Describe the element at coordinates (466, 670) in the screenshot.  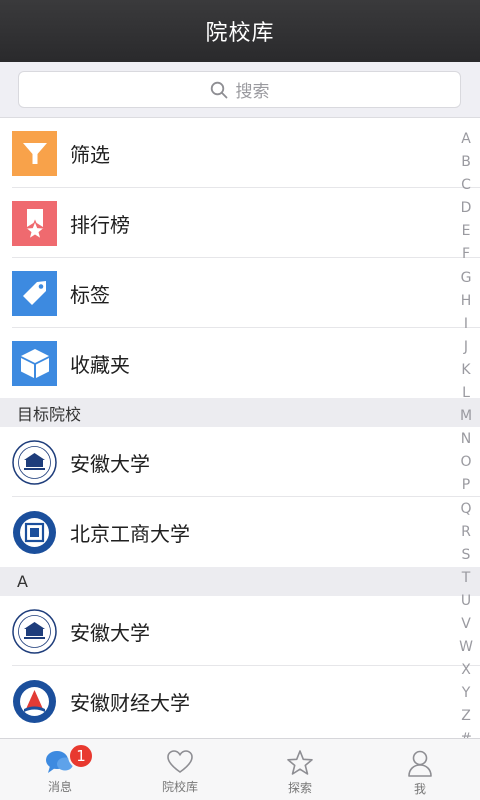
I see `index-letter: X` at that location.